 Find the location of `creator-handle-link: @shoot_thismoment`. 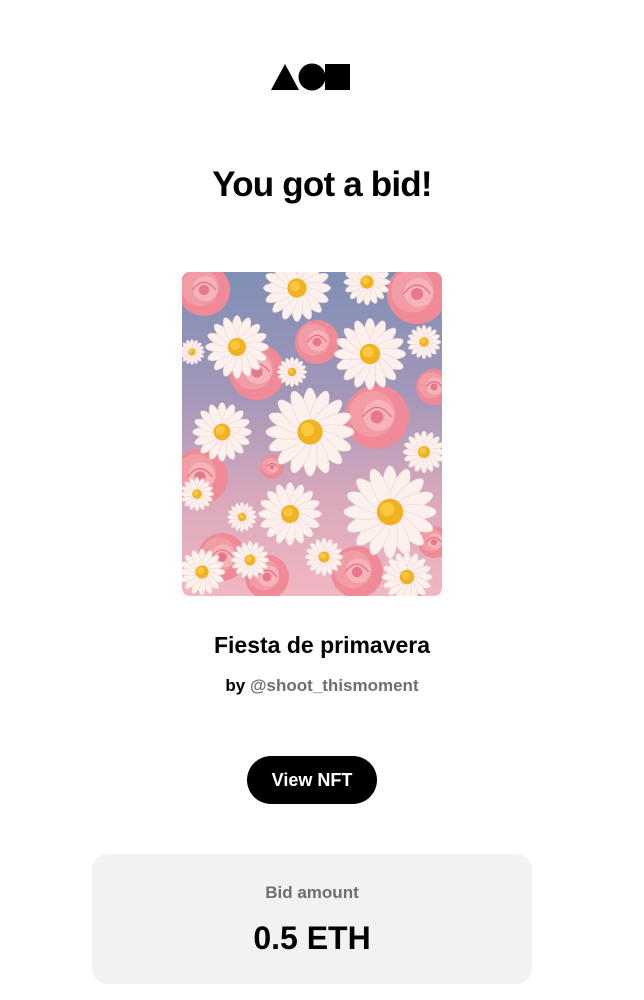

creator-handle-link: @shoot_thismoment is located at coordinates (334, 685).